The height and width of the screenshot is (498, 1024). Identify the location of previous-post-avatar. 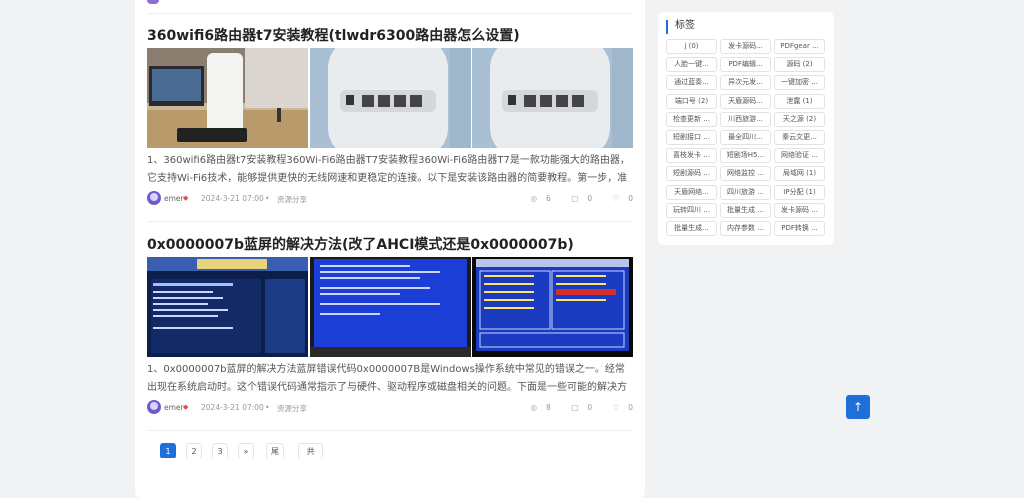
(153, 2).